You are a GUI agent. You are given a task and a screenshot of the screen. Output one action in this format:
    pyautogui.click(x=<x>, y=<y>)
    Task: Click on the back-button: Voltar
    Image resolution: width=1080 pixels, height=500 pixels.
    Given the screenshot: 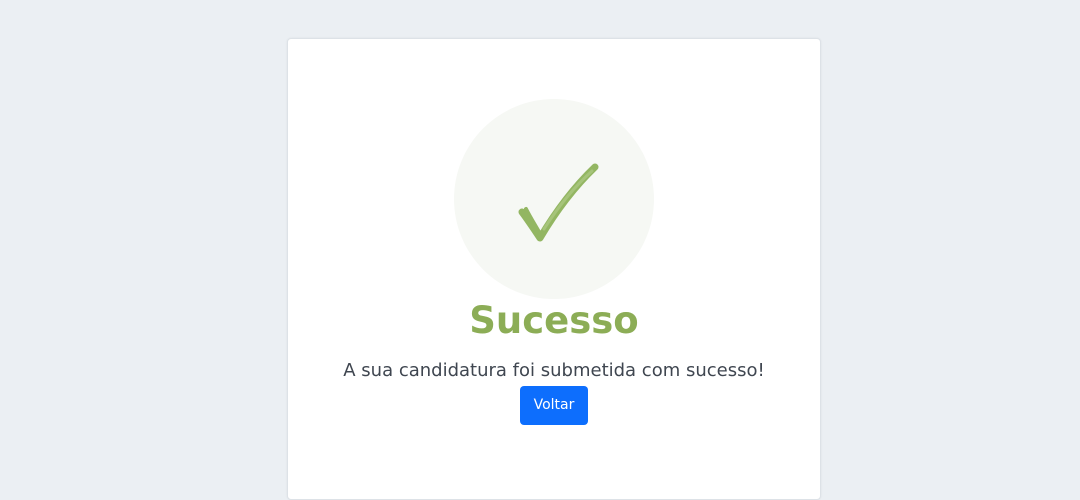 What is the action you would take?
    pyautogui.click(x=554, y=405)
    